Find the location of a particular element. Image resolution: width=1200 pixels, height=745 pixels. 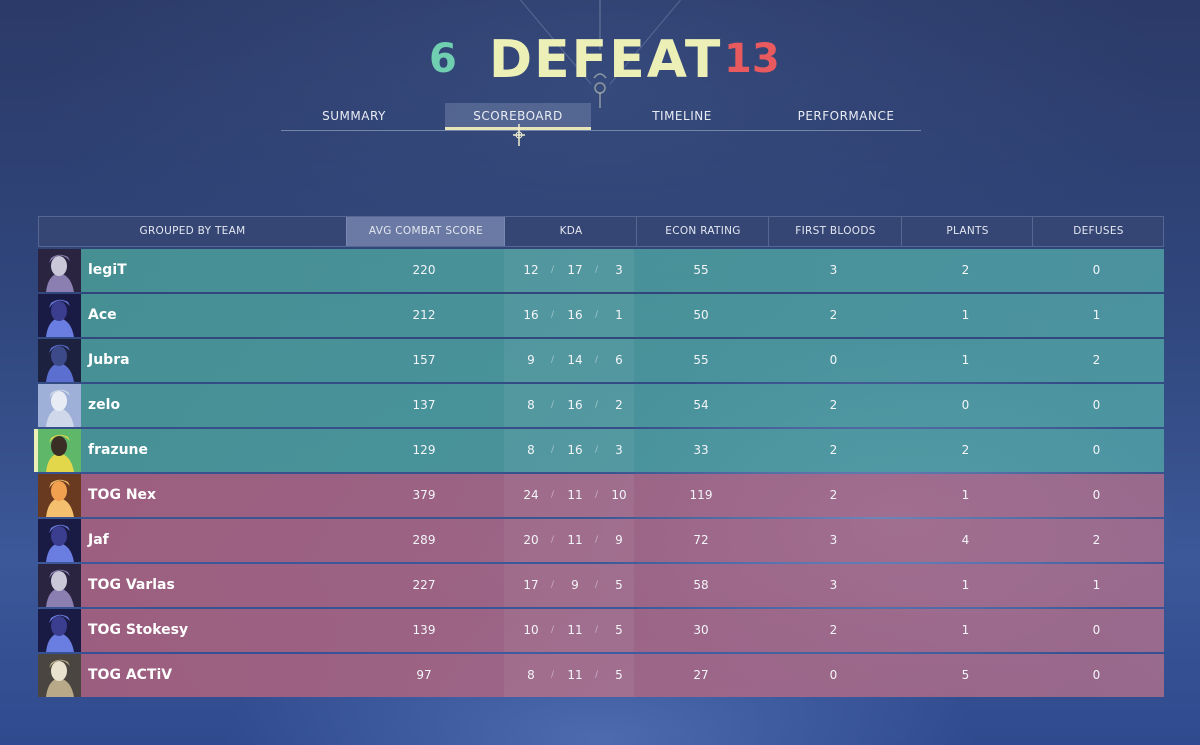

player-name: TOG ACTiV is located at coordinates (130, 675).